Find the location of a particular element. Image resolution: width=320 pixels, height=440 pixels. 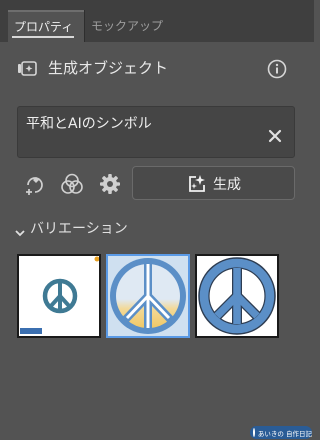

color-circles-icon is located at coordinates (72, 184).